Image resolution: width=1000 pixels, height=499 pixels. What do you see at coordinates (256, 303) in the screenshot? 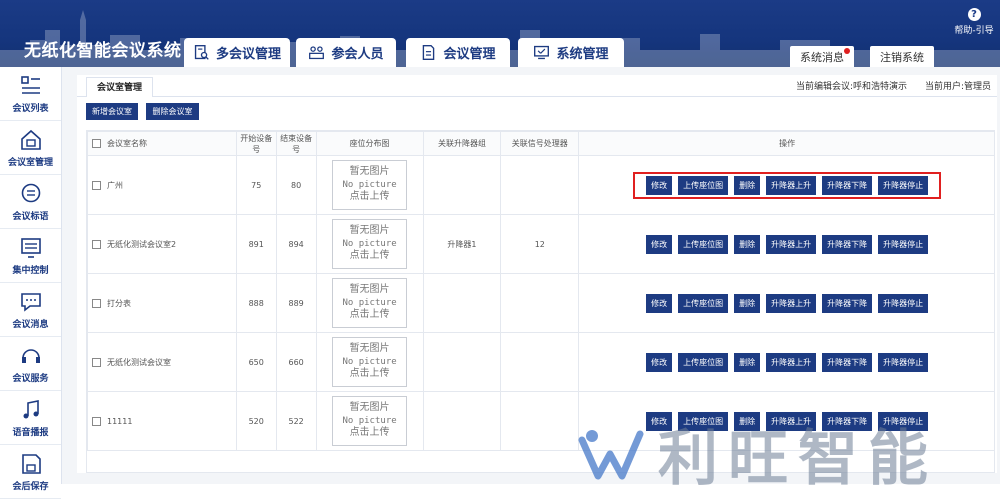
I see `cell-start-device: 888` at bounding box center [256, 303].